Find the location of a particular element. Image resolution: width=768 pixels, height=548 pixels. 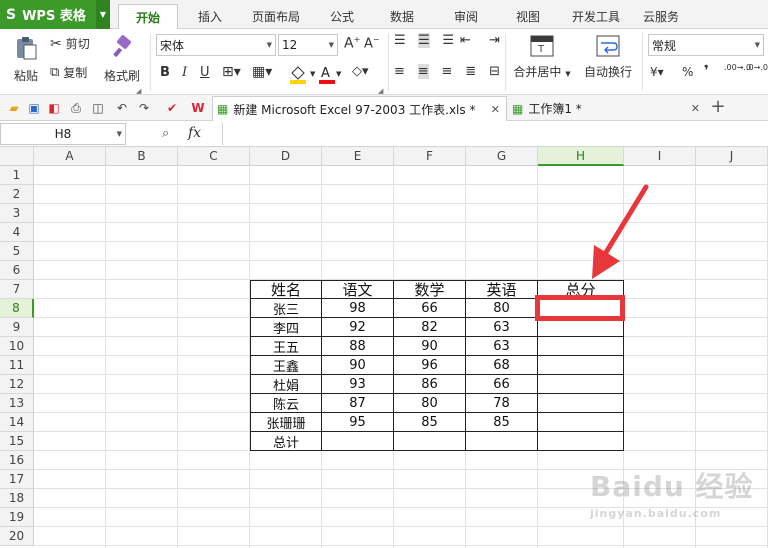

font-name-select: 宋体 ▼ is located at coordinates (216, 45).